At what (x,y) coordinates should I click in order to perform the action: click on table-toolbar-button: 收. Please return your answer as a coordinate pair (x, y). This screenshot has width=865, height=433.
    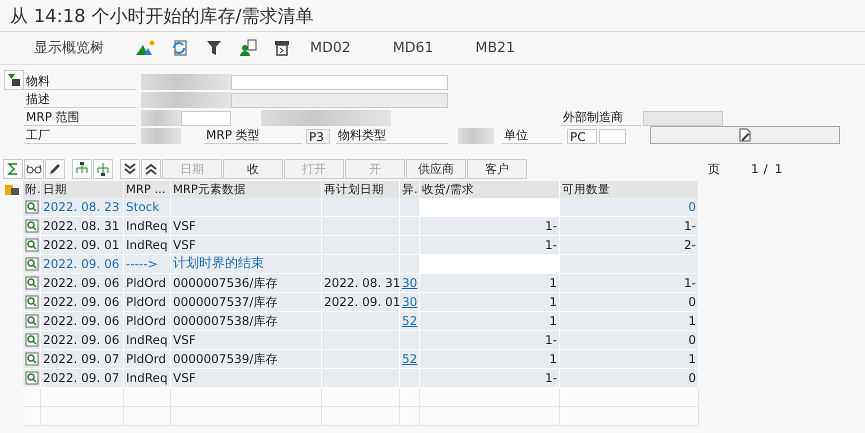
    Looking at the image, I should click on (253, 169).